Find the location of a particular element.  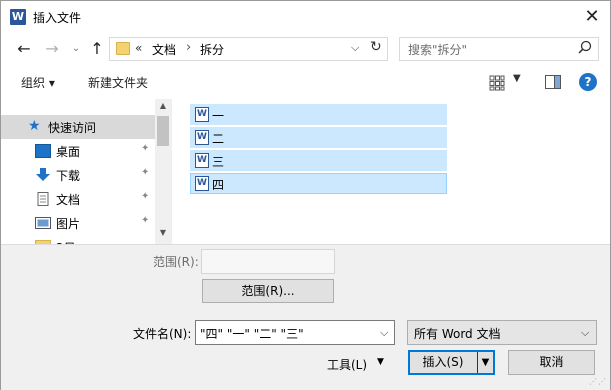

navigation-pane: ★ 快速访问 桌面 ✦ 下载 ✦ 文档 ✦ 图片 ✦ ▲ ▼ is located at coordinates (86, 171).